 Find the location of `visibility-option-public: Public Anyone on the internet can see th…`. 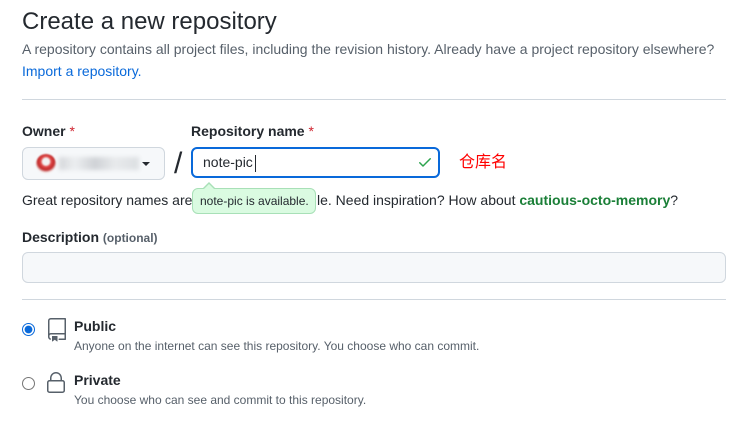

visibility-option-public: Public Anyone on the internet can see th… is located at coordinates (252, 336).